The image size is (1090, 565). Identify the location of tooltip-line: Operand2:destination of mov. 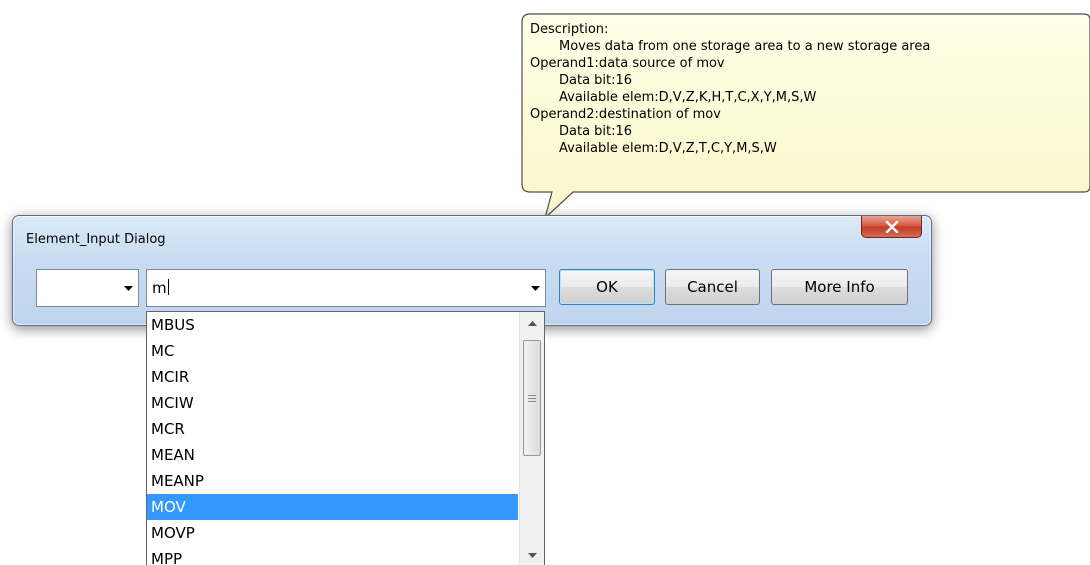
(625, 114).